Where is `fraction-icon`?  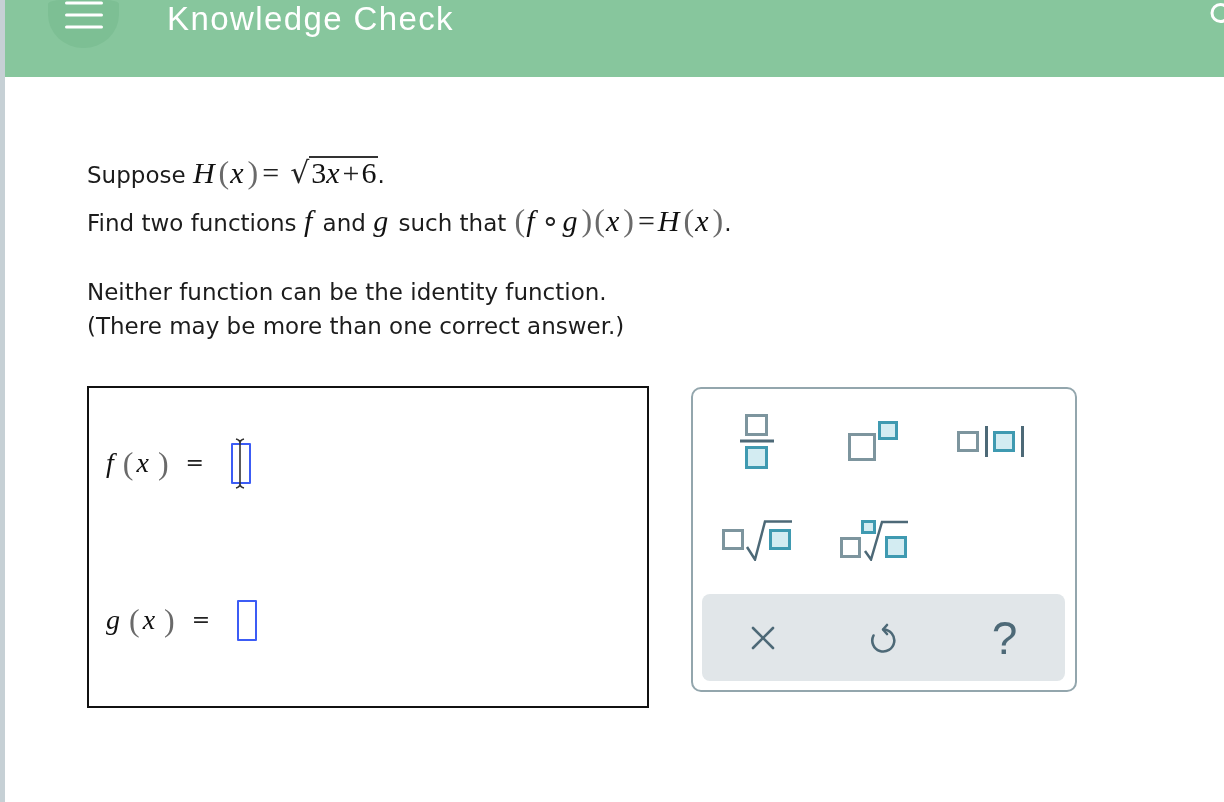 fraction-icon is located at coordinates (756, 441).